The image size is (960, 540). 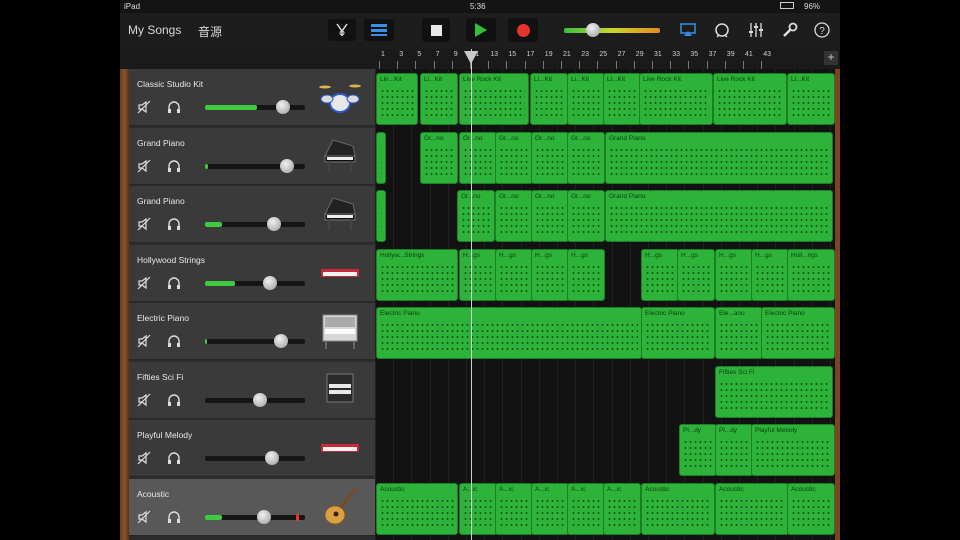 What do you see at coordinates (154, 30) in the screenshot?
I see `my-songs-button: My Songs` at bounding box center [154, 30].